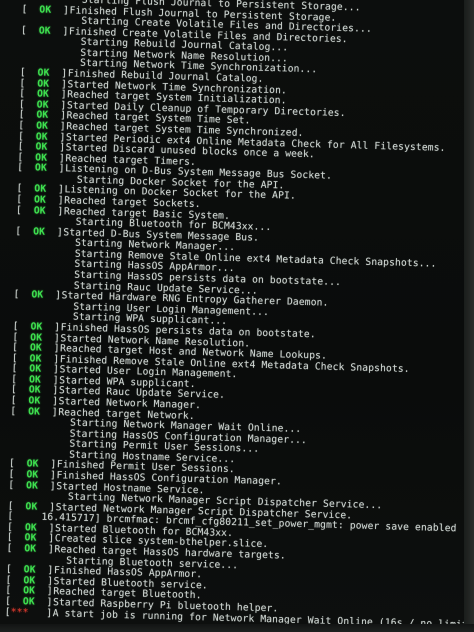 The height and width of the screenshot is (632, 474). I want to click on monitor-bezel-bottom, so click(237, 628).